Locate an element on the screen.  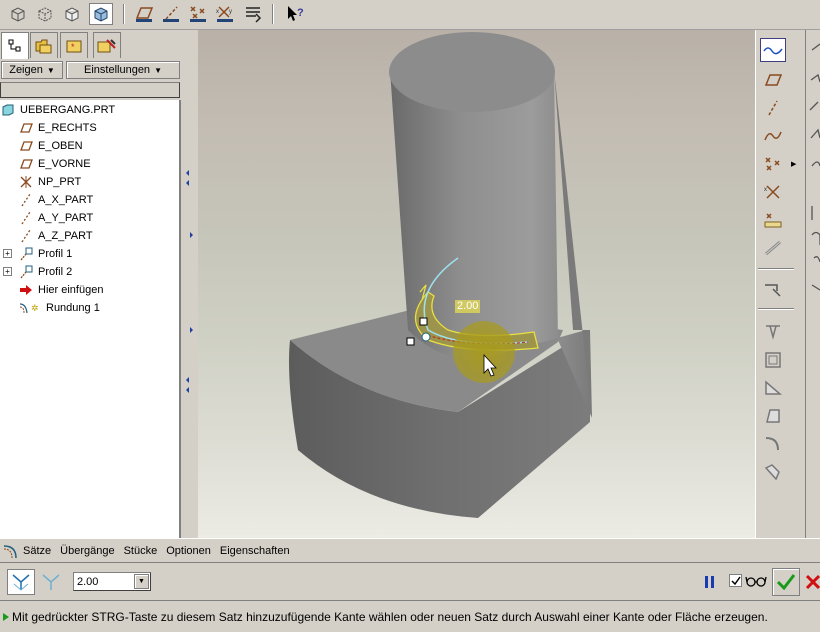
settings-menu: Einstellungen ▼ is located at coordinates (123, 70).